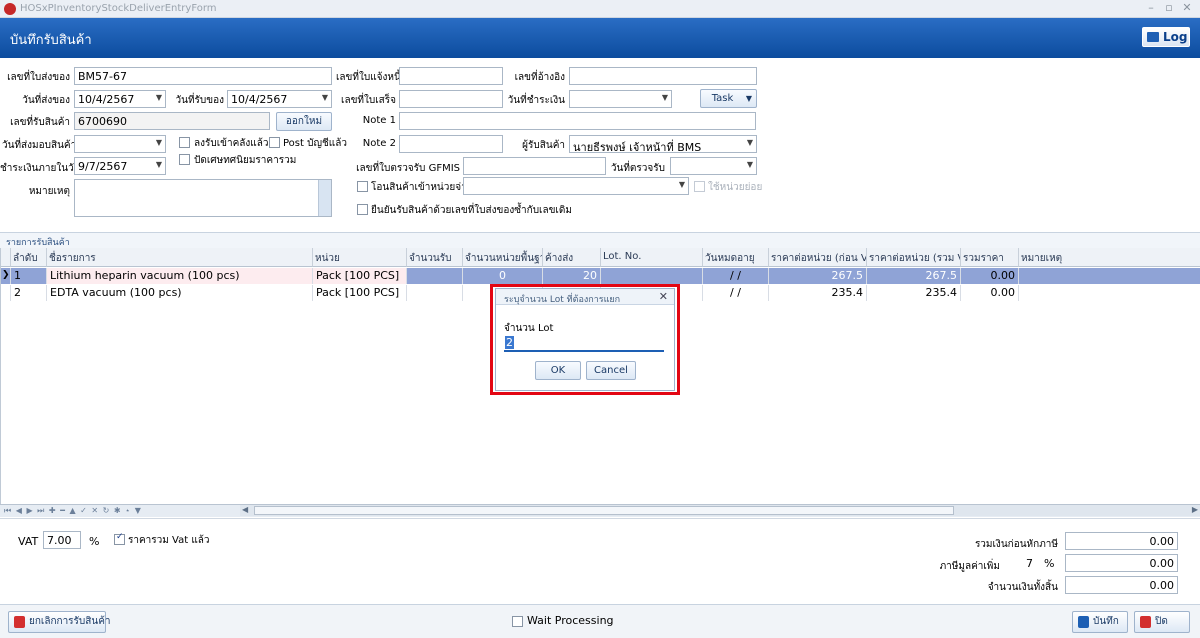 This screenshot has width=1200, height=638. Describe the element at coordinates (990, 257) in the screenshot. I see `col-header-total: รวมราคา` at that location.